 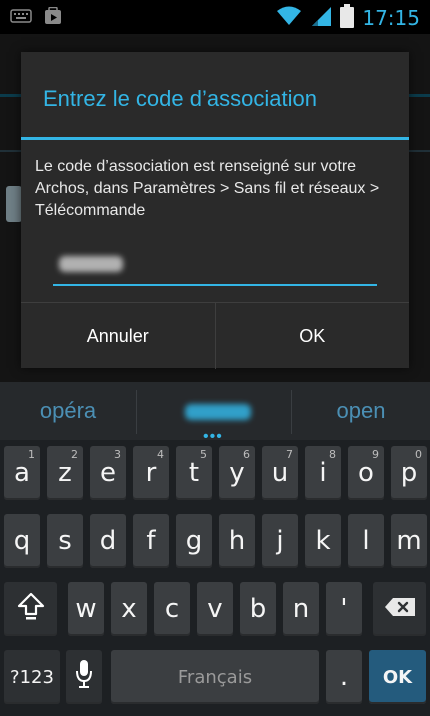 I want to click on suggestion-strip: opéra ••• open, so click(x=215, y=413).